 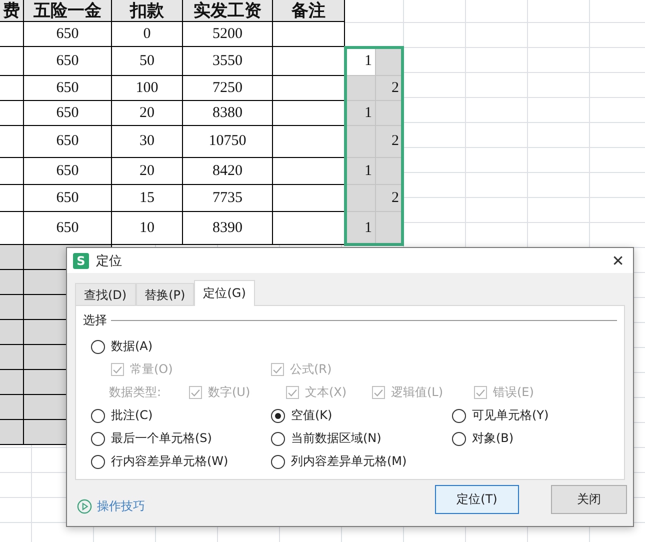 What do you see at coordinates (147, 198) in the screenshot?
I see `table-cell: 15` at bounding box center [147, 198].